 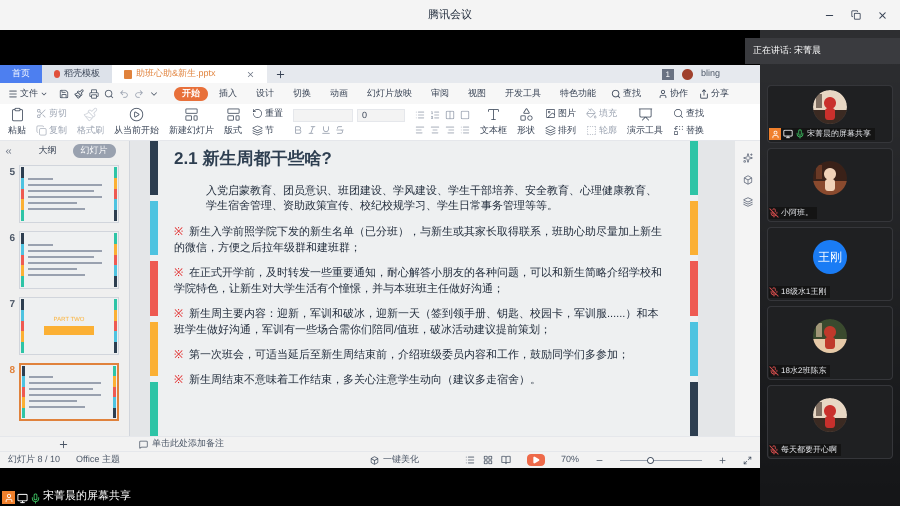 What do you see at coordinates (687, 74) in the screenshot?
I see `user-avatar-icon` at bounding box center [687, 74].